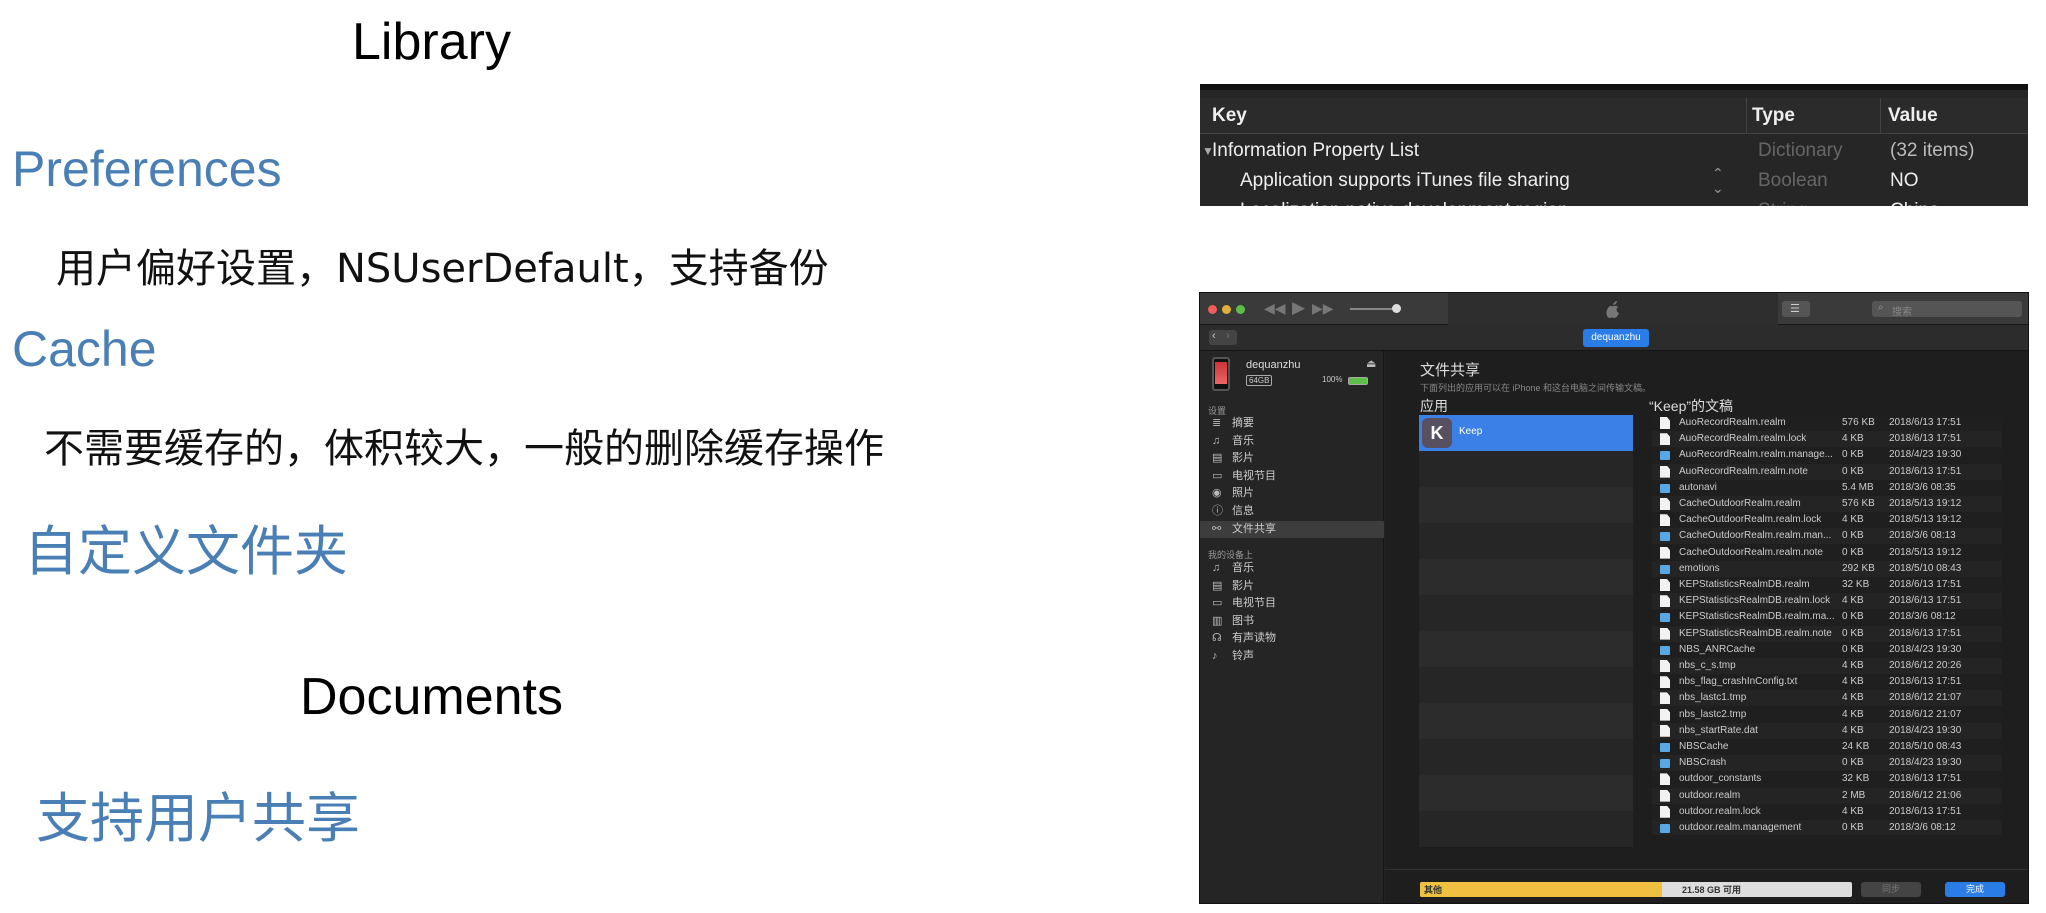 The width and height of the screenshot is (2046, 913). Describe the element at coordinates (1229, 116) in the screenshot. I see `plist-header-key: Key` at that location.